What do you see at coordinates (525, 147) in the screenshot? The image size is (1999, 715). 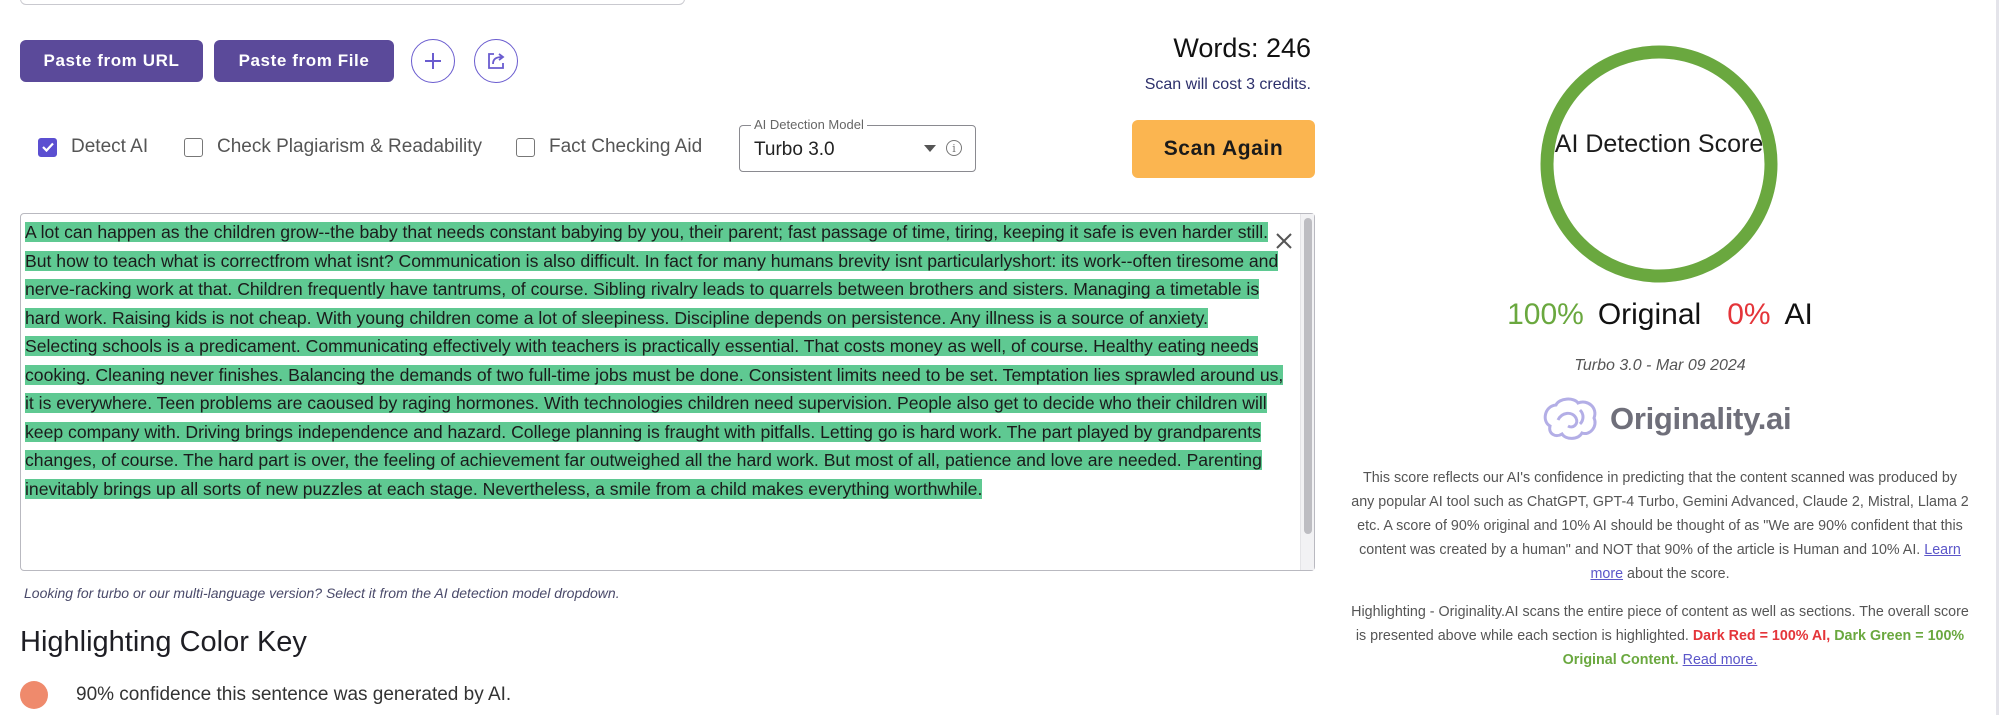 I see `fact-checking-checkbox` at bounding box center [525, 147].